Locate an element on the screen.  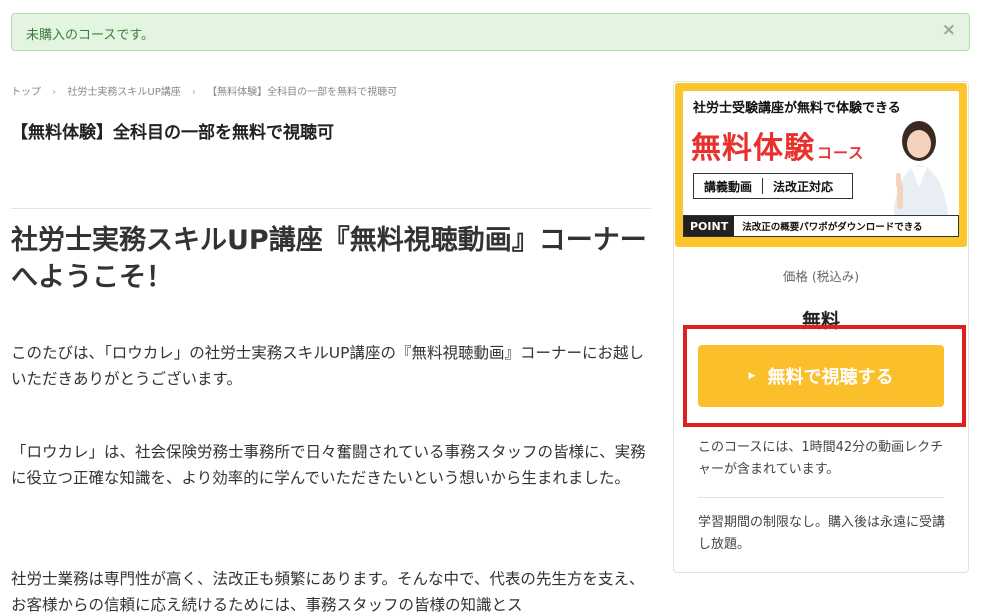
point-label: POINT is located at coordinates (709, 226).